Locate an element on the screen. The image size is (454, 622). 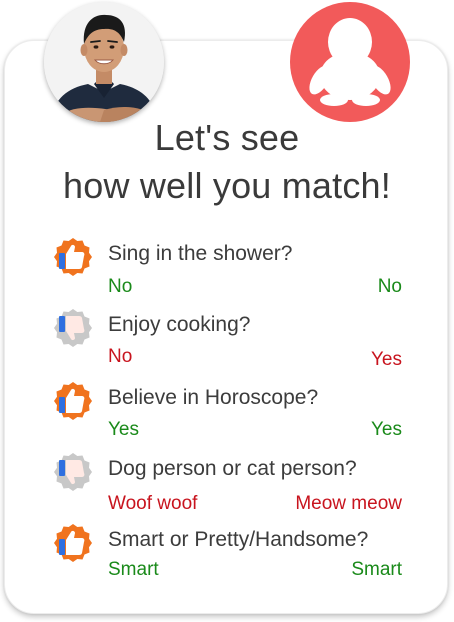
penguin-placeholder-icon is located at coordinates (350, 62).